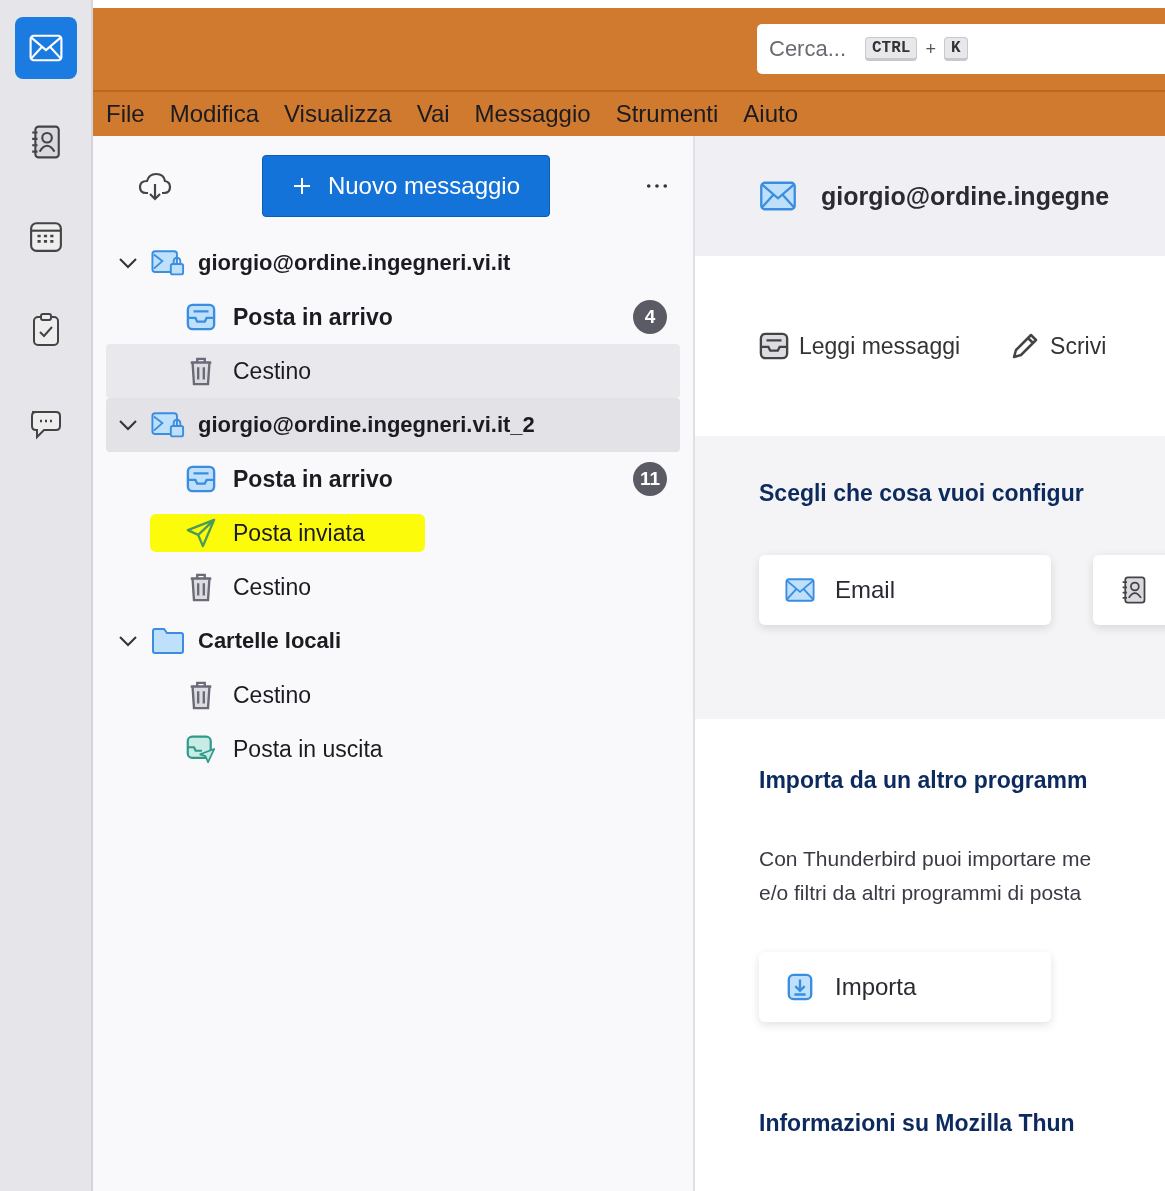 The image size is (1165, 1191). I want to click on account-name: giorgio@ordine.ingegneri.vi.it, so click(354, 263).